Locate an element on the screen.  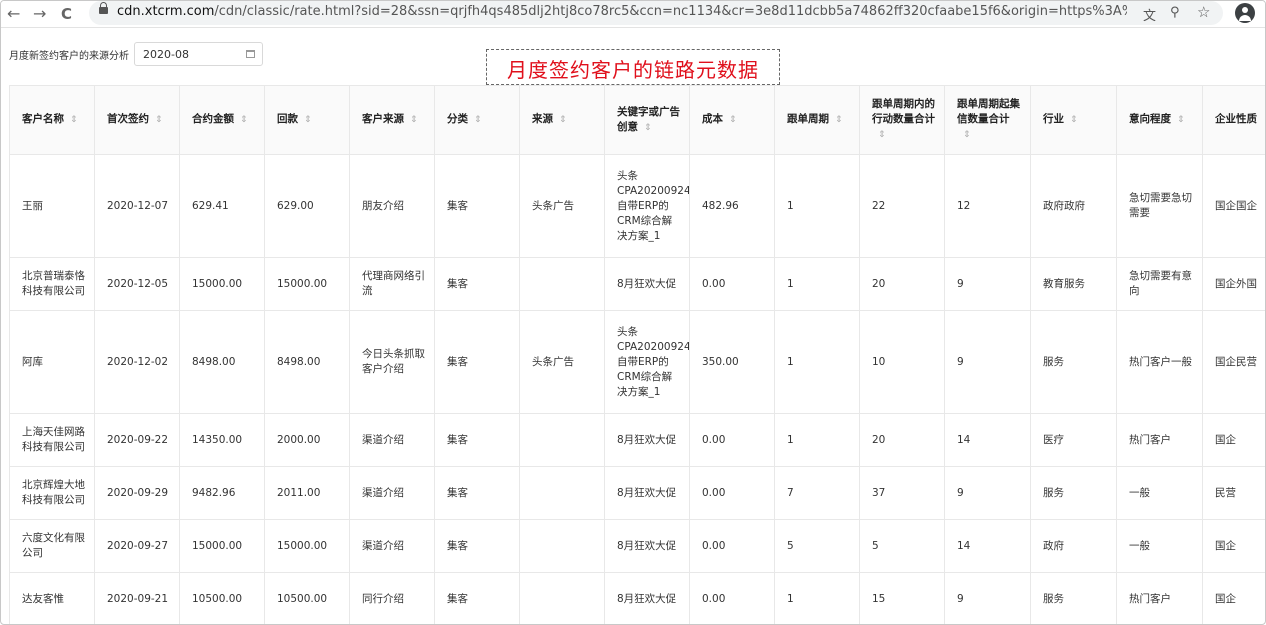
column-header-label: 跟单周期起集信数量合计 is located at coordinates (988, 111).